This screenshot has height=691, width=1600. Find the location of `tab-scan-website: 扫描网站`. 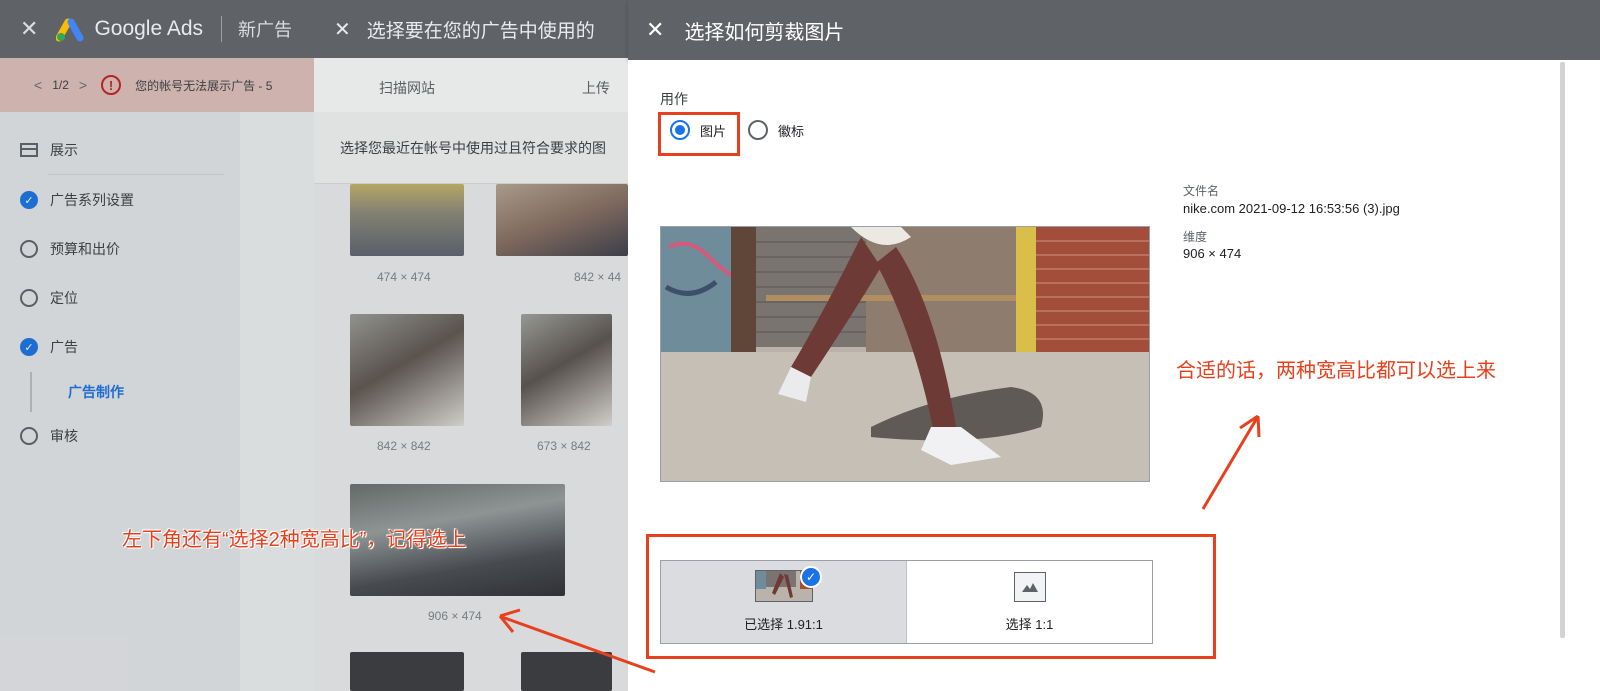

tab-scan-website: 扫描网站 is located at coordinates (407, 88).